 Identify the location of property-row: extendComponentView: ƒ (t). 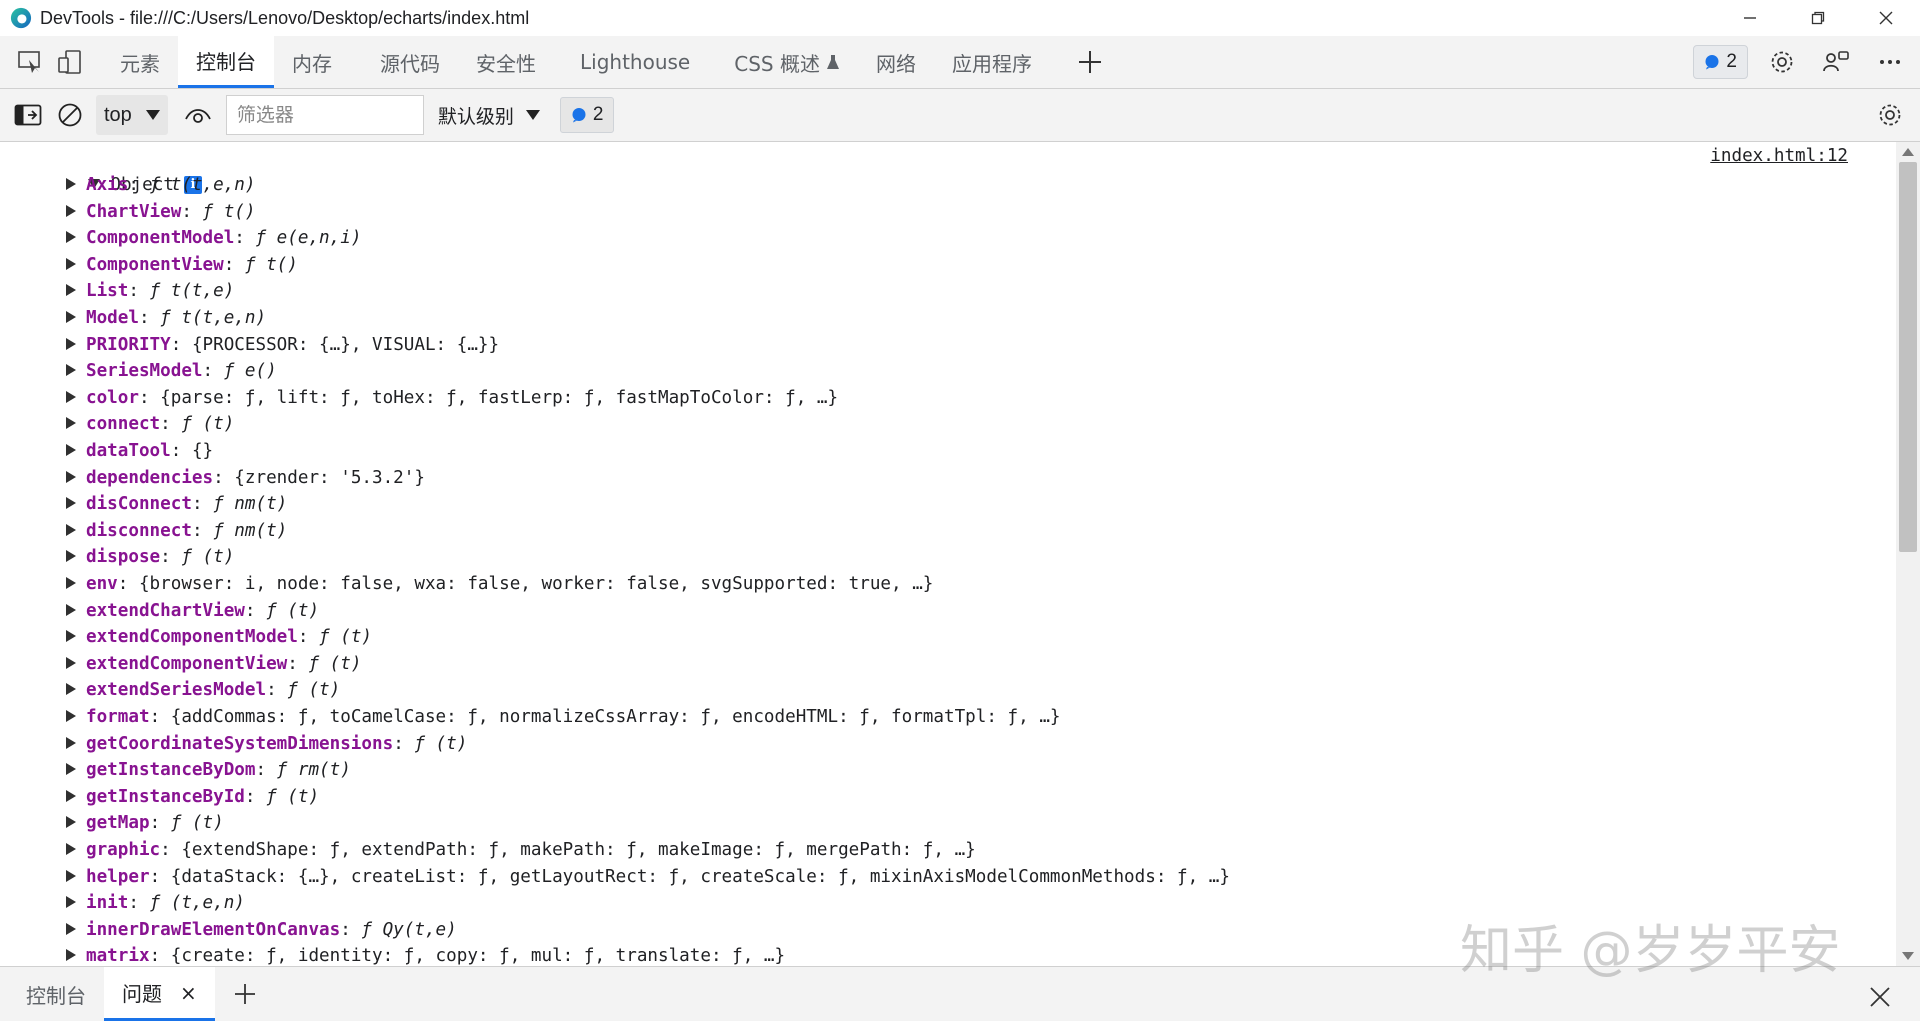
(213, 664).